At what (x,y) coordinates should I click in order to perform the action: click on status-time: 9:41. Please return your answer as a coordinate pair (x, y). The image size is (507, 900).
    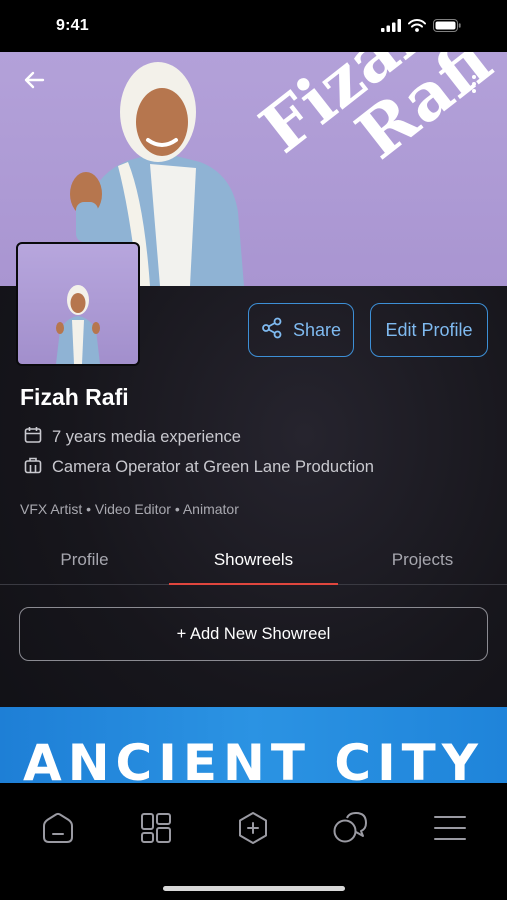
    Looking at the image, I should click on (72, 25).